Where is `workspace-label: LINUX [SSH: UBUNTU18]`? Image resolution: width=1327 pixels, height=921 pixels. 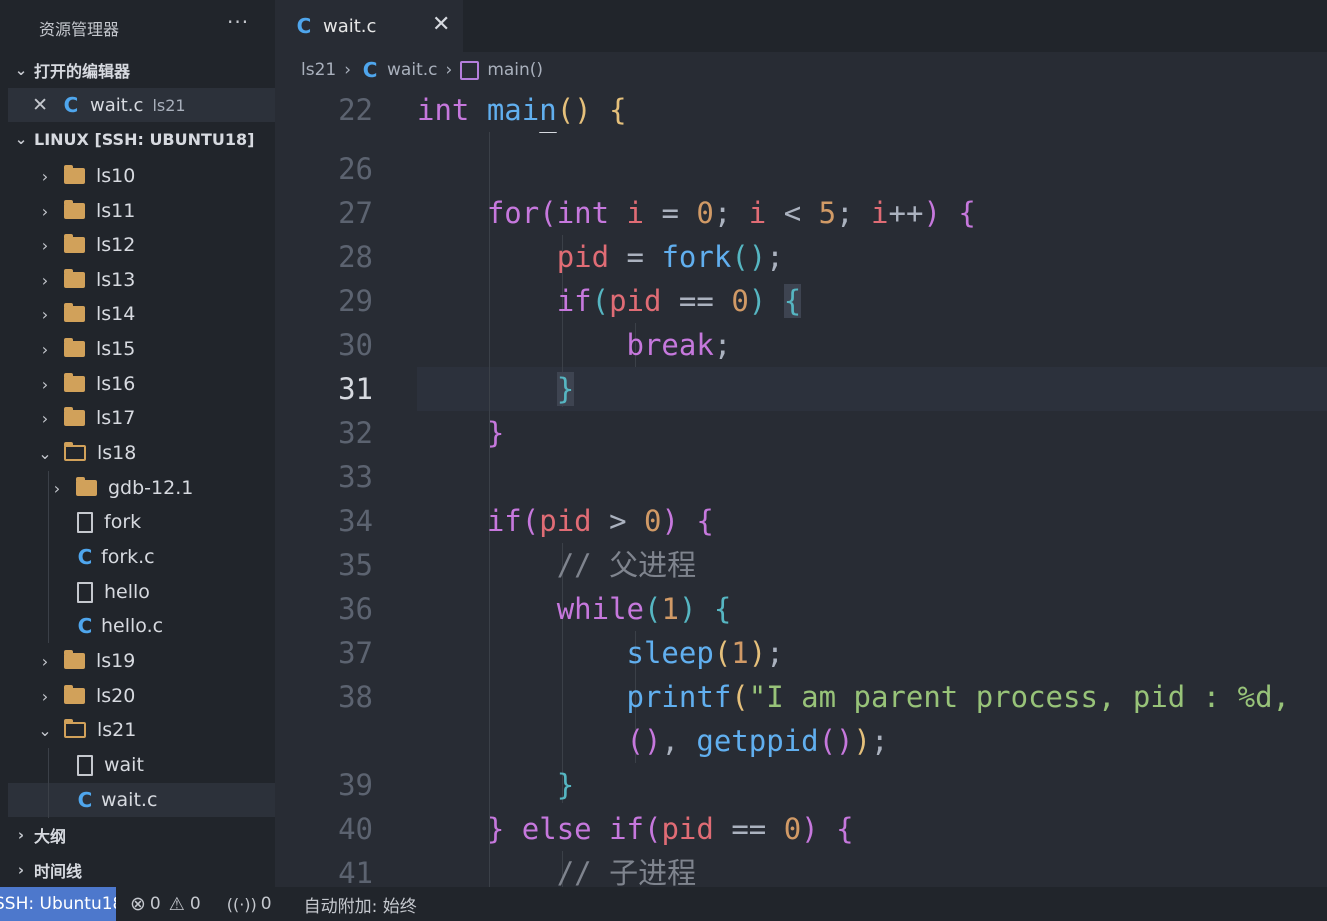
workspace-label: LINUX [SSH: UBUNTU18] is located at coordinates (144, 139).